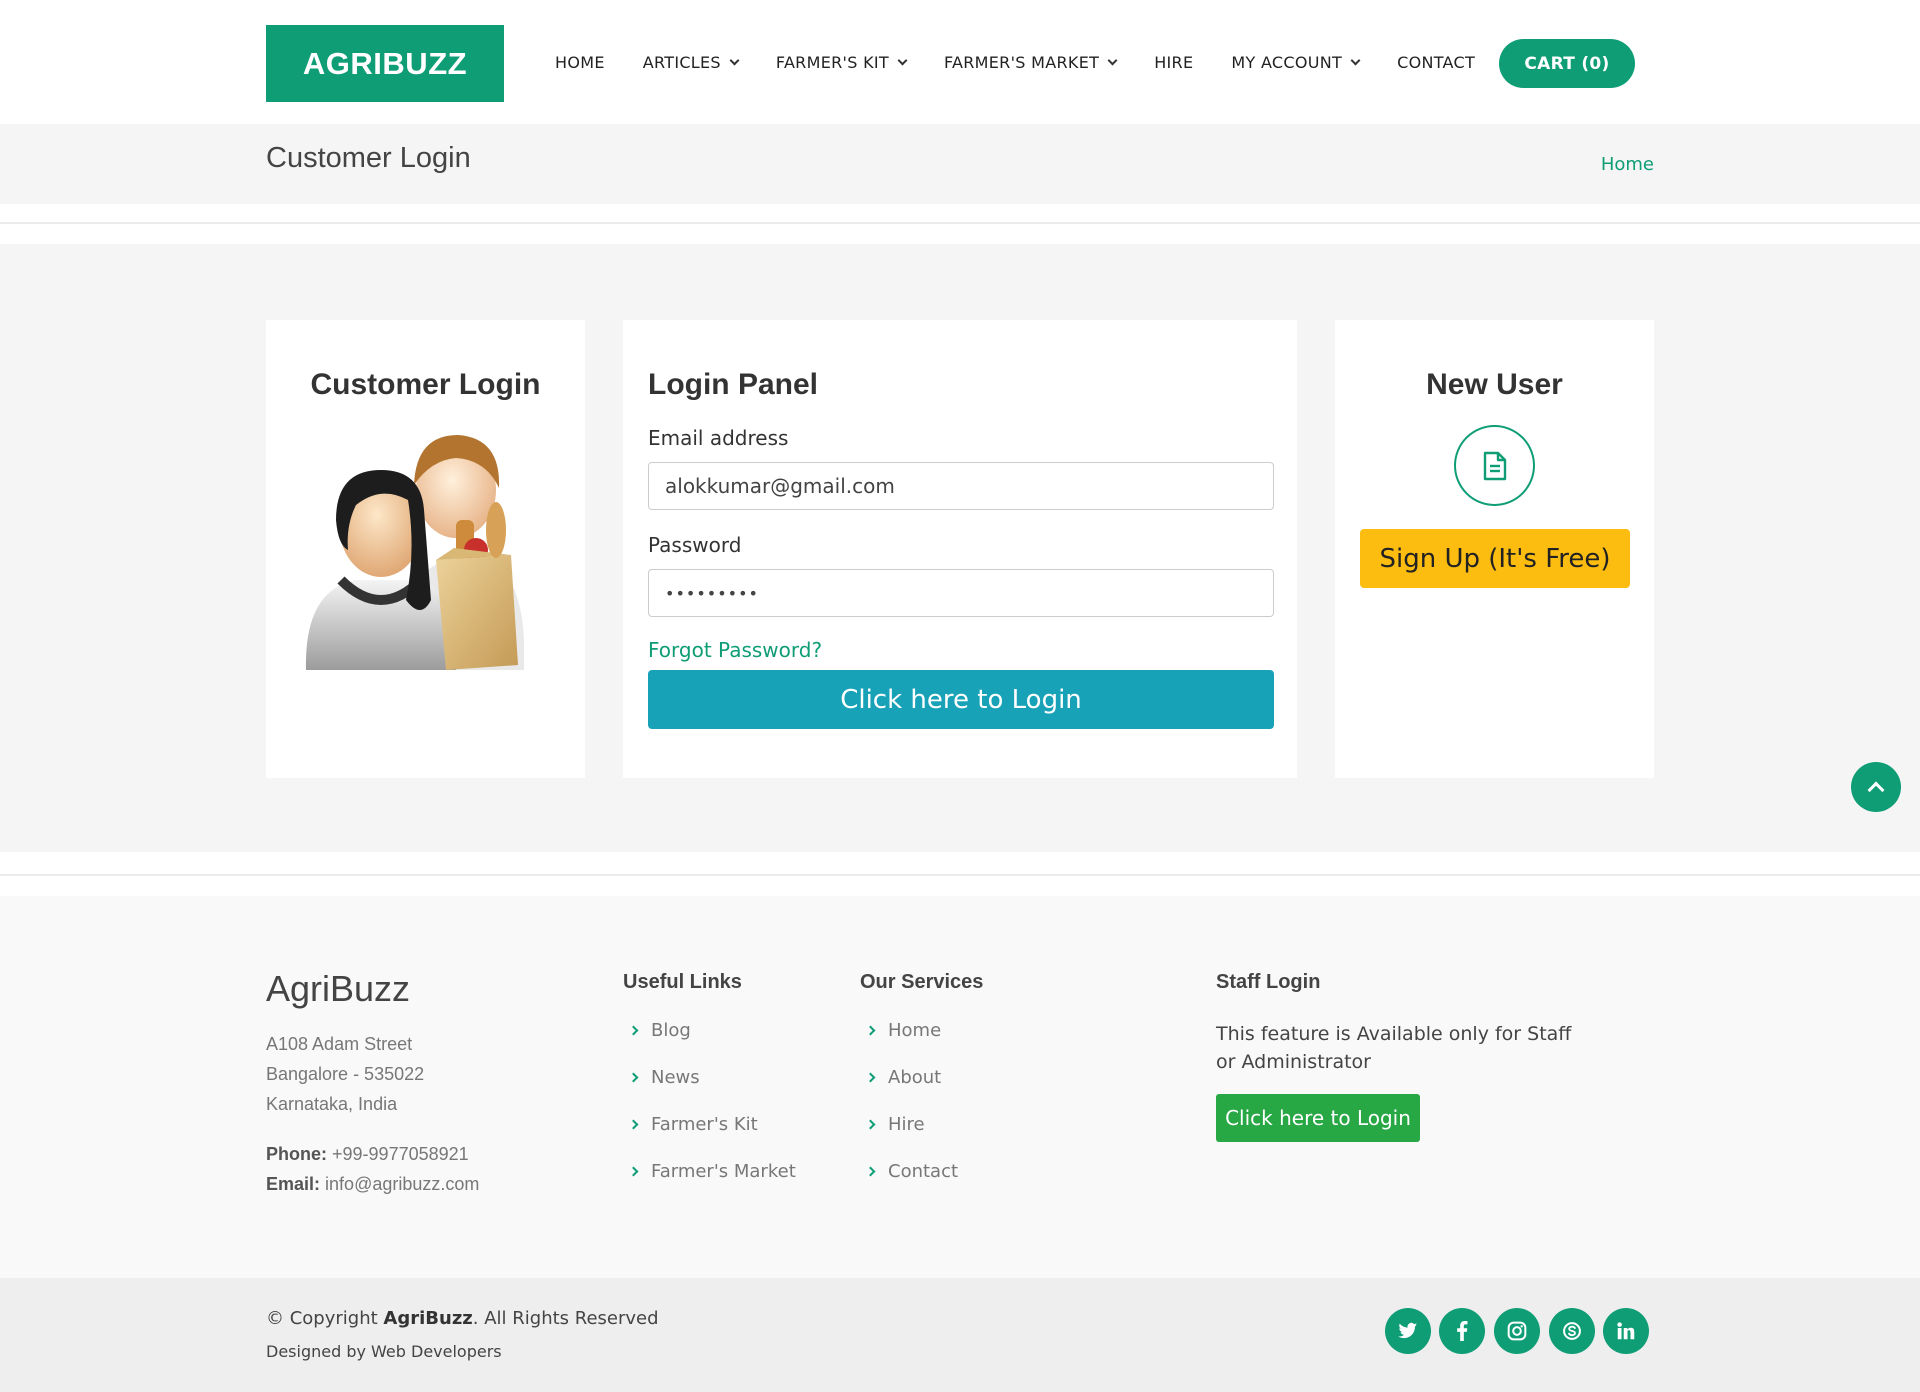 This screenshot has height=1392, width=1920. Describe the element at coordinates (565, 1318) in the screenshot. I see `copyright-suffix: . All Rights Reserved` at that location.